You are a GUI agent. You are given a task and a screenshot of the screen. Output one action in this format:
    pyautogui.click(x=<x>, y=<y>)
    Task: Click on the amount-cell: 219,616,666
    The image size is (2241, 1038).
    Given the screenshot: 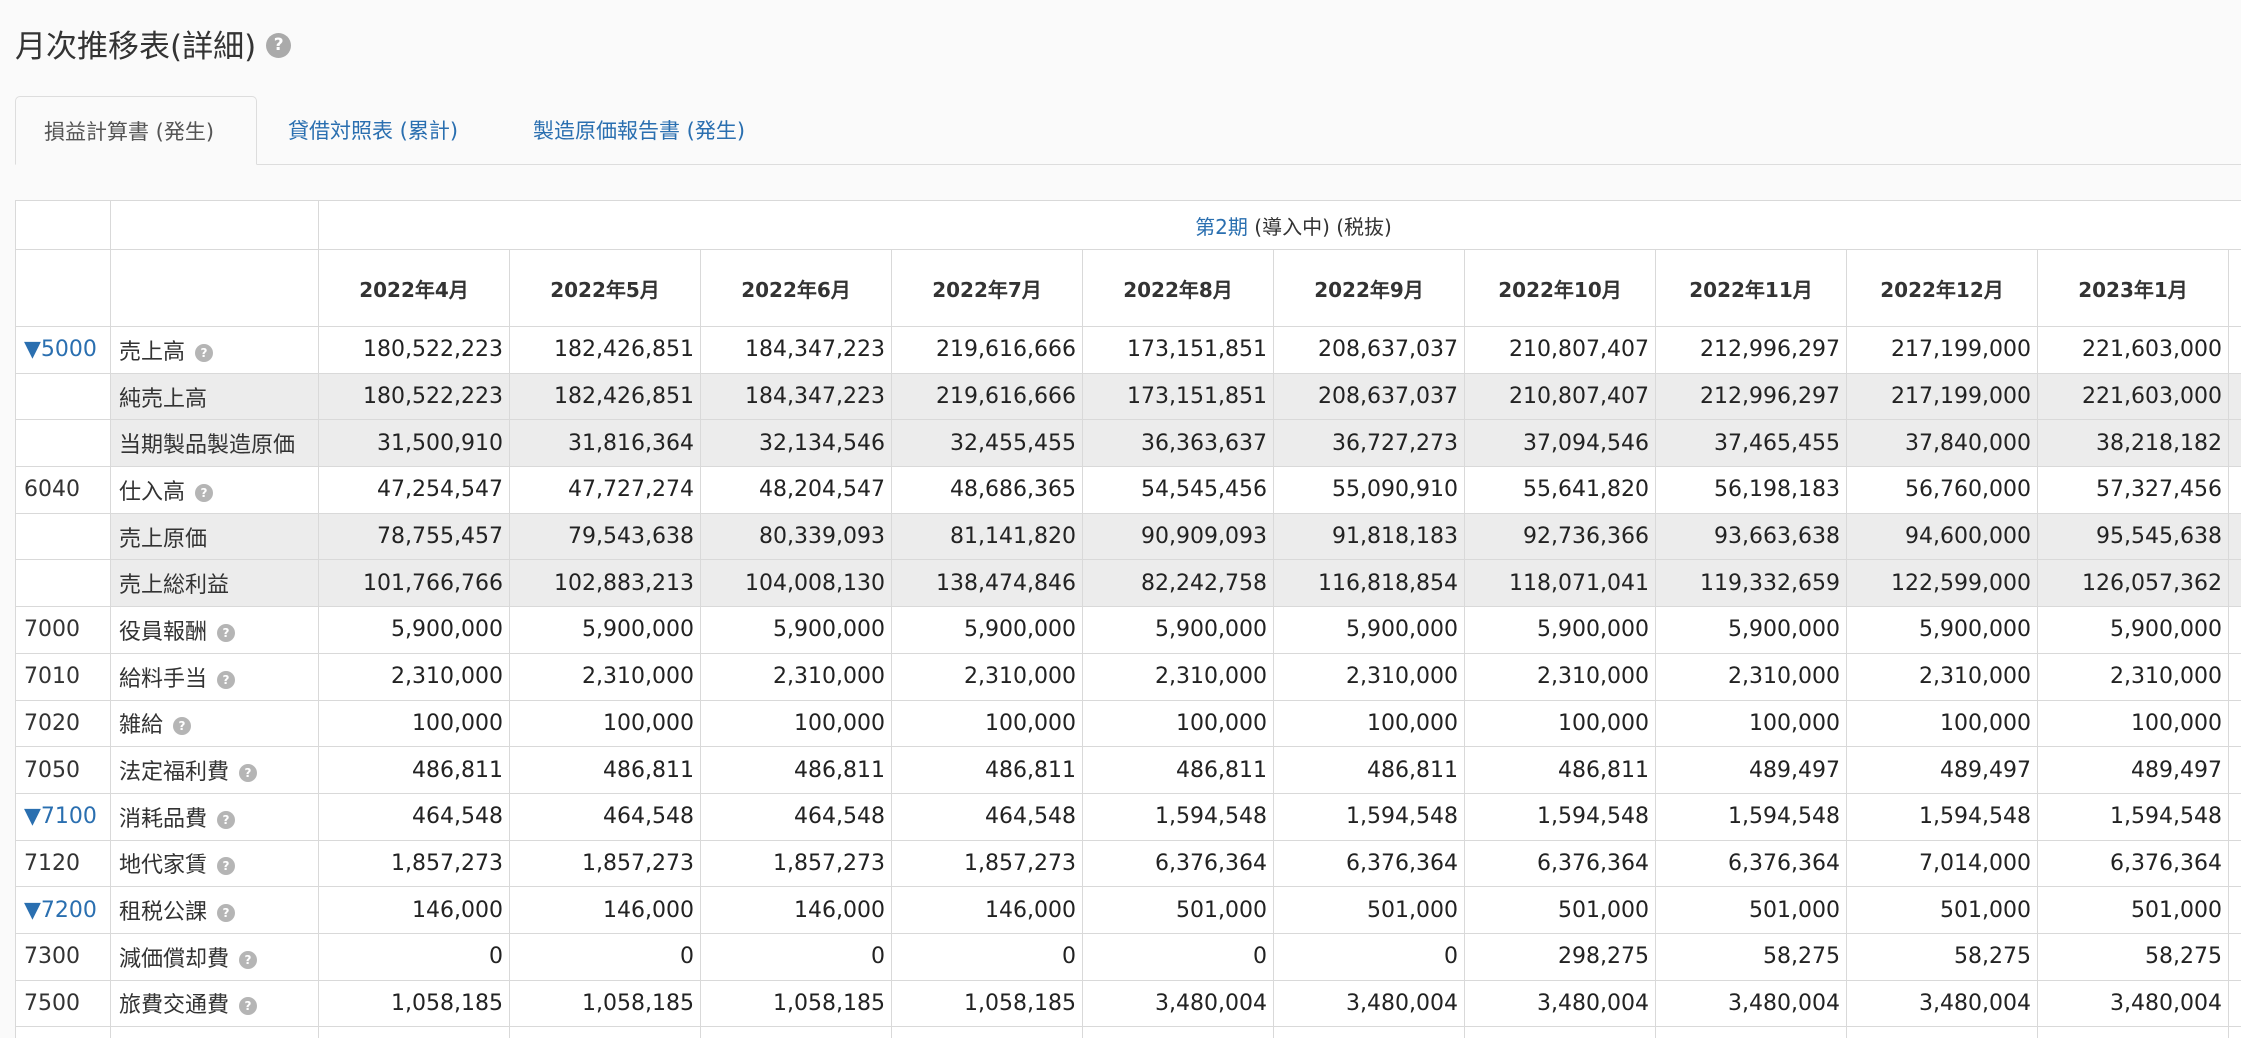 What is the action you would take?
    pyautogui.click(x=987, y=396)
    